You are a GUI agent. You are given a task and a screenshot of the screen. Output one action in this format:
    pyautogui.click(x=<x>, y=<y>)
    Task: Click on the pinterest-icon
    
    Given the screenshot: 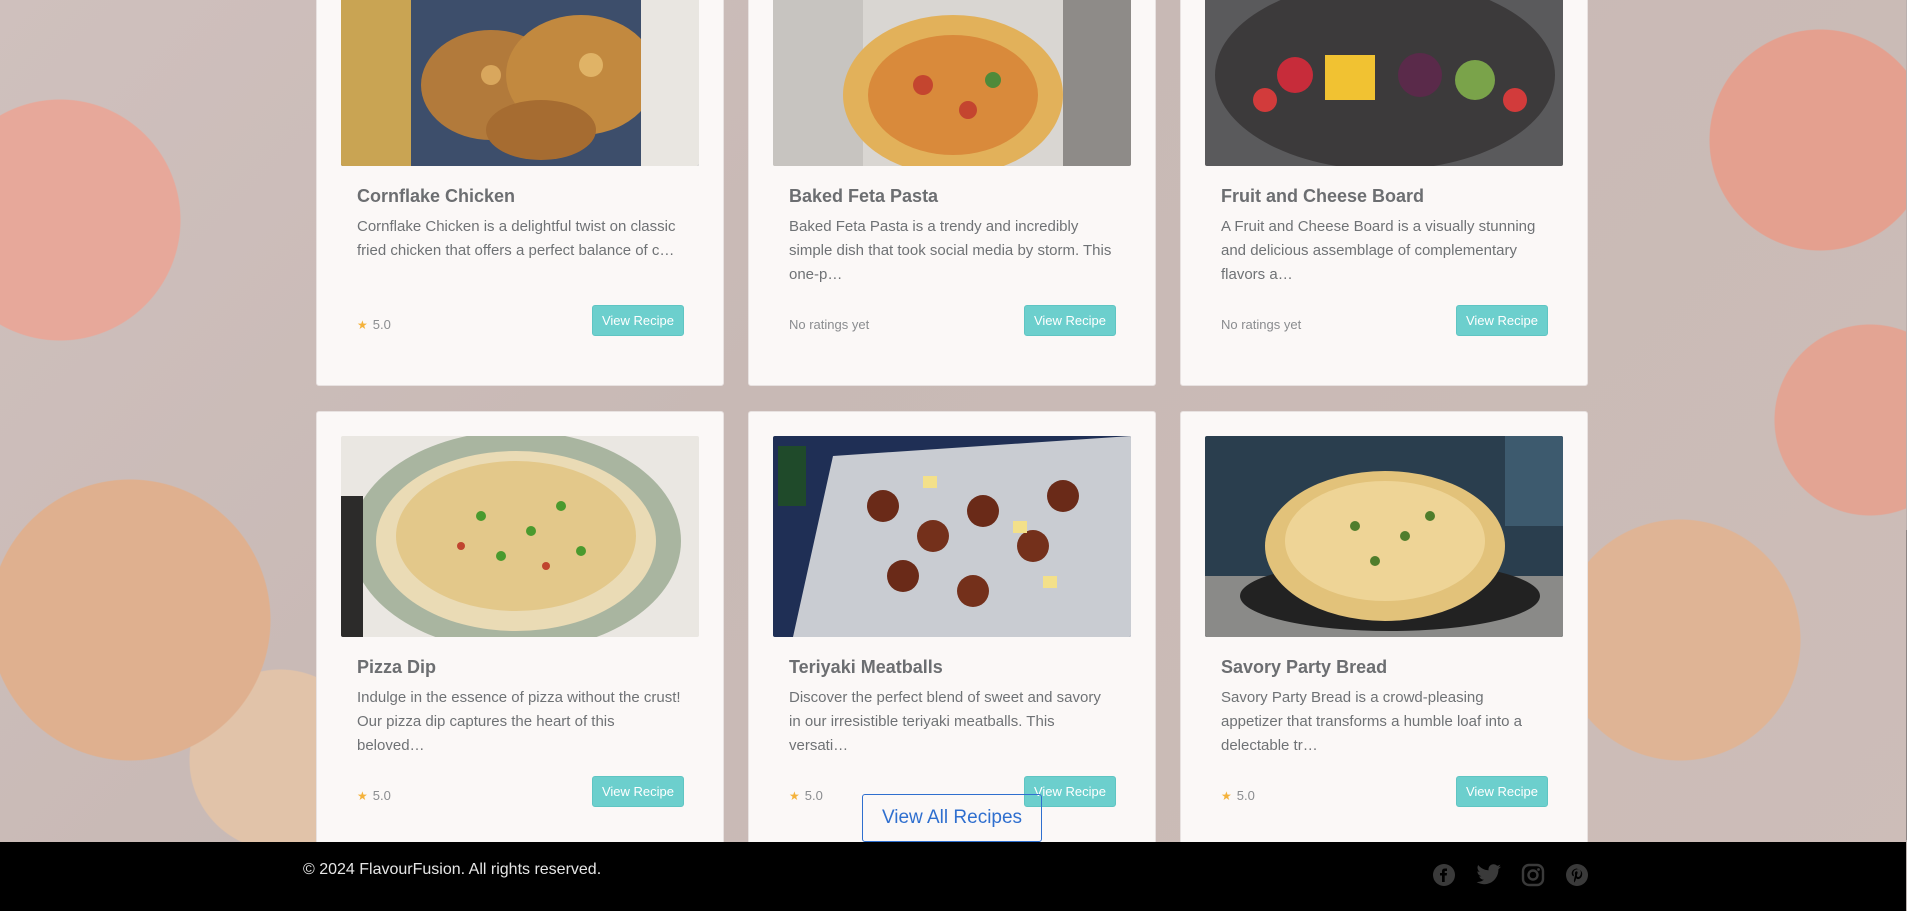 What is the action you would take?
    pyautogui.click(x=1577, y=875)
    